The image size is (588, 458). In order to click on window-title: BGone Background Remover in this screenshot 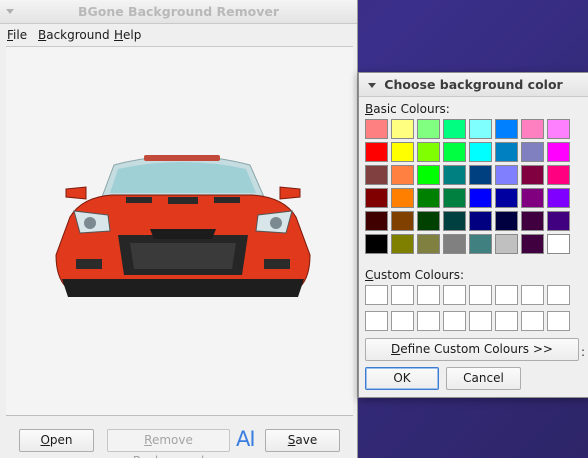, I will do `click(178, 11)`.